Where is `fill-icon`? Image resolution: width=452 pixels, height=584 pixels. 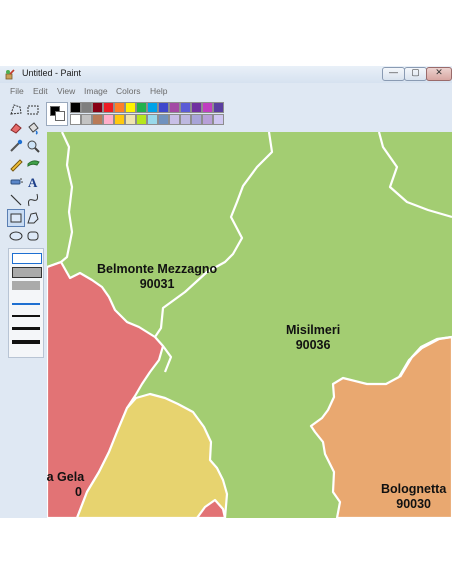 fill-icon is located at coordinates (33, 128).